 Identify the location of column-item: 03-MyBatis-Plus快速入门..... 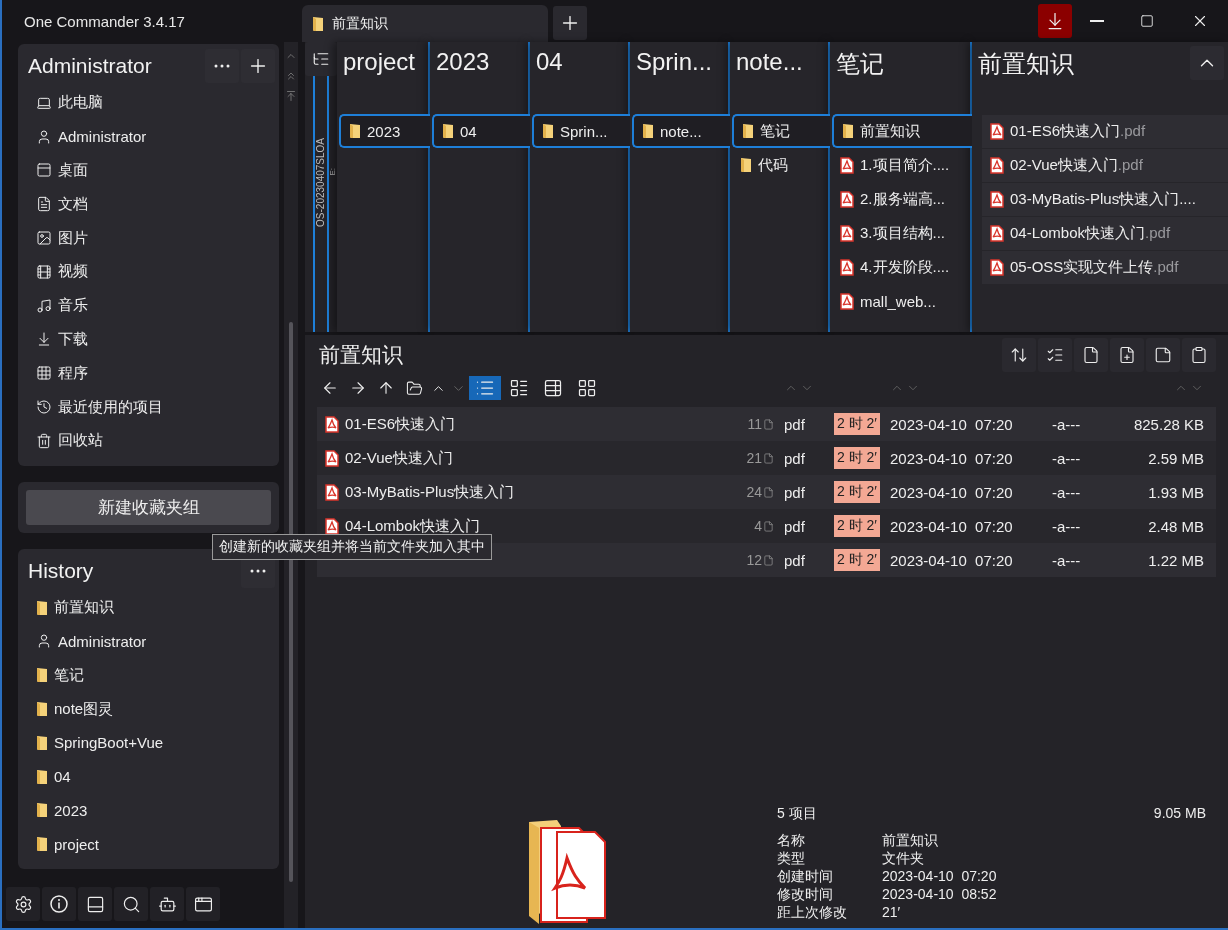
(1105, 199).